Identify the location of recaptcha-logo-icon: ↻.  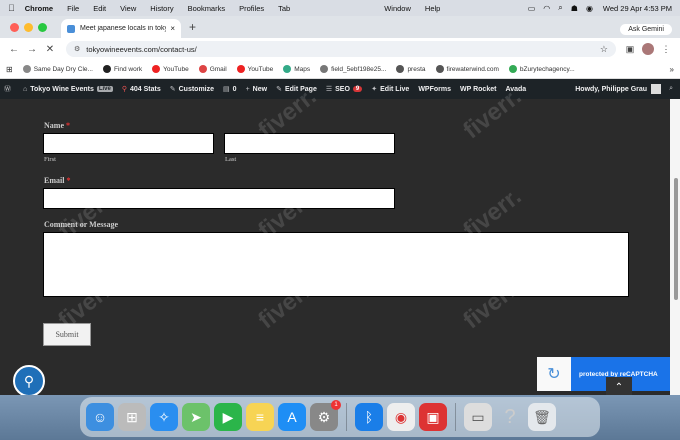
(554, 374).